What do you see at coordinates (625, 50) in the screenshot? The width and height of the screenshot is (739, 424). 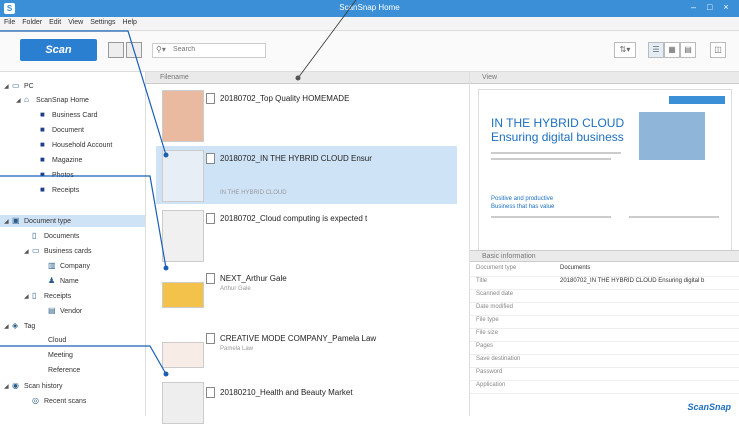 I see `sort-icon: ⇅▾` at bounding box center [625, 50].